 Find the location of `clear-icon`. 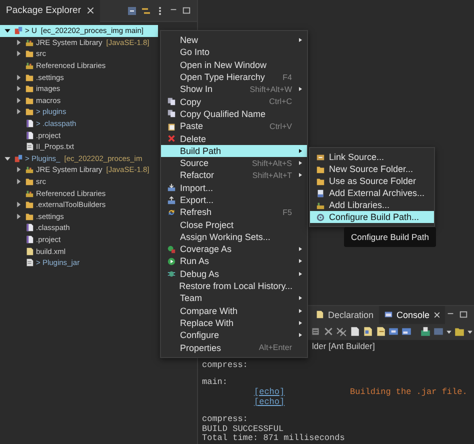

clear-icon is located at coordinates (315, 332).